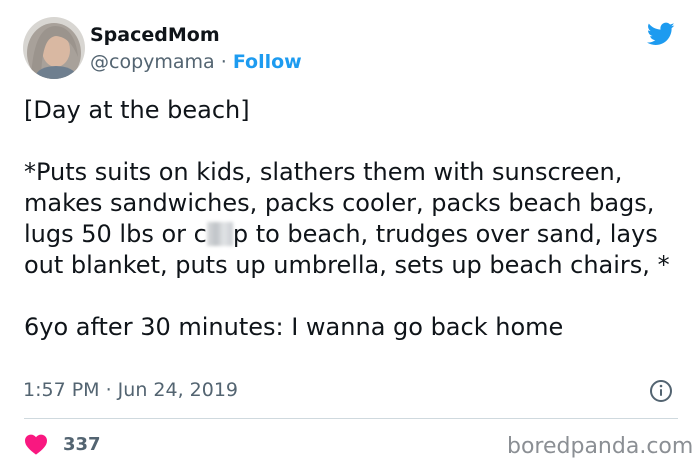 Image resolution: width=700 pixels, height=471 pixels. I want to click on avatar, so click(54, 48).